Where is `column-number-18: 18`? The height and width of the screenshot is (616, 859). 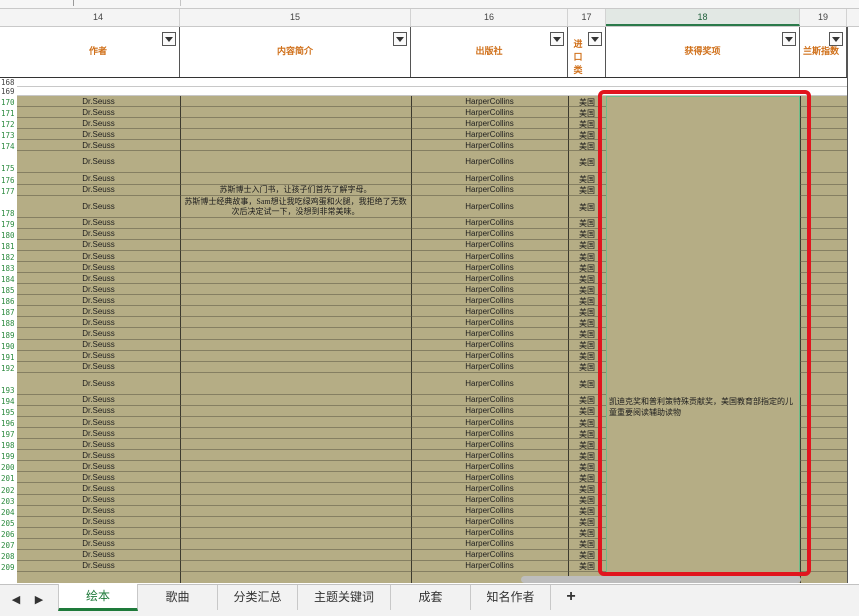 column-number-18: 18 is located at coordinates (703, 17).